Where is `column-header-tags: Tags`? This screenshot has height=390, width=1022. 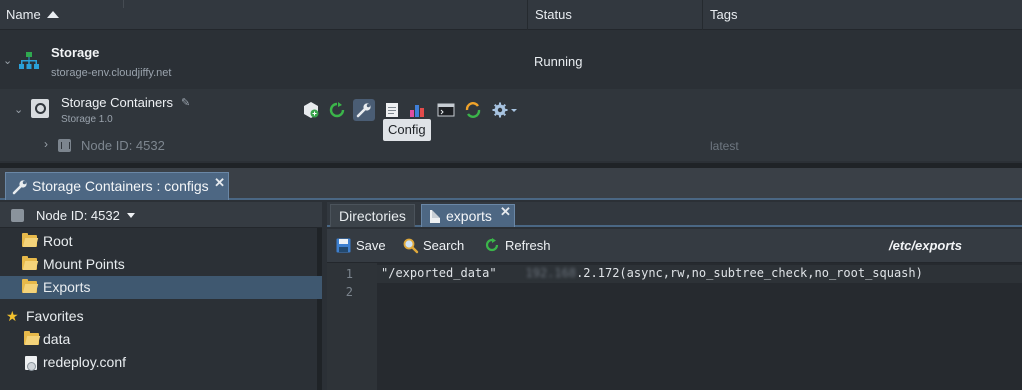 column-header-tags: Tags is located at coordinates (863, 15).